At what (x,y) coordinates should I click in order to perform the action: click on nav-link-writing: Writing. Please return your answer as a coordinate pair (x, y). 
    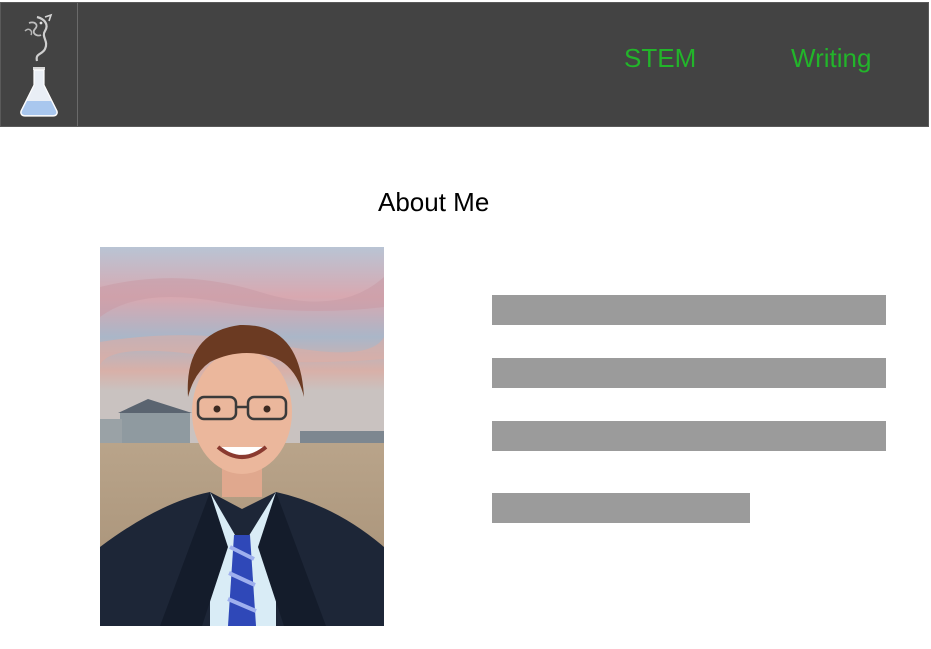
    Looking at the image, I should click on (831, 58).